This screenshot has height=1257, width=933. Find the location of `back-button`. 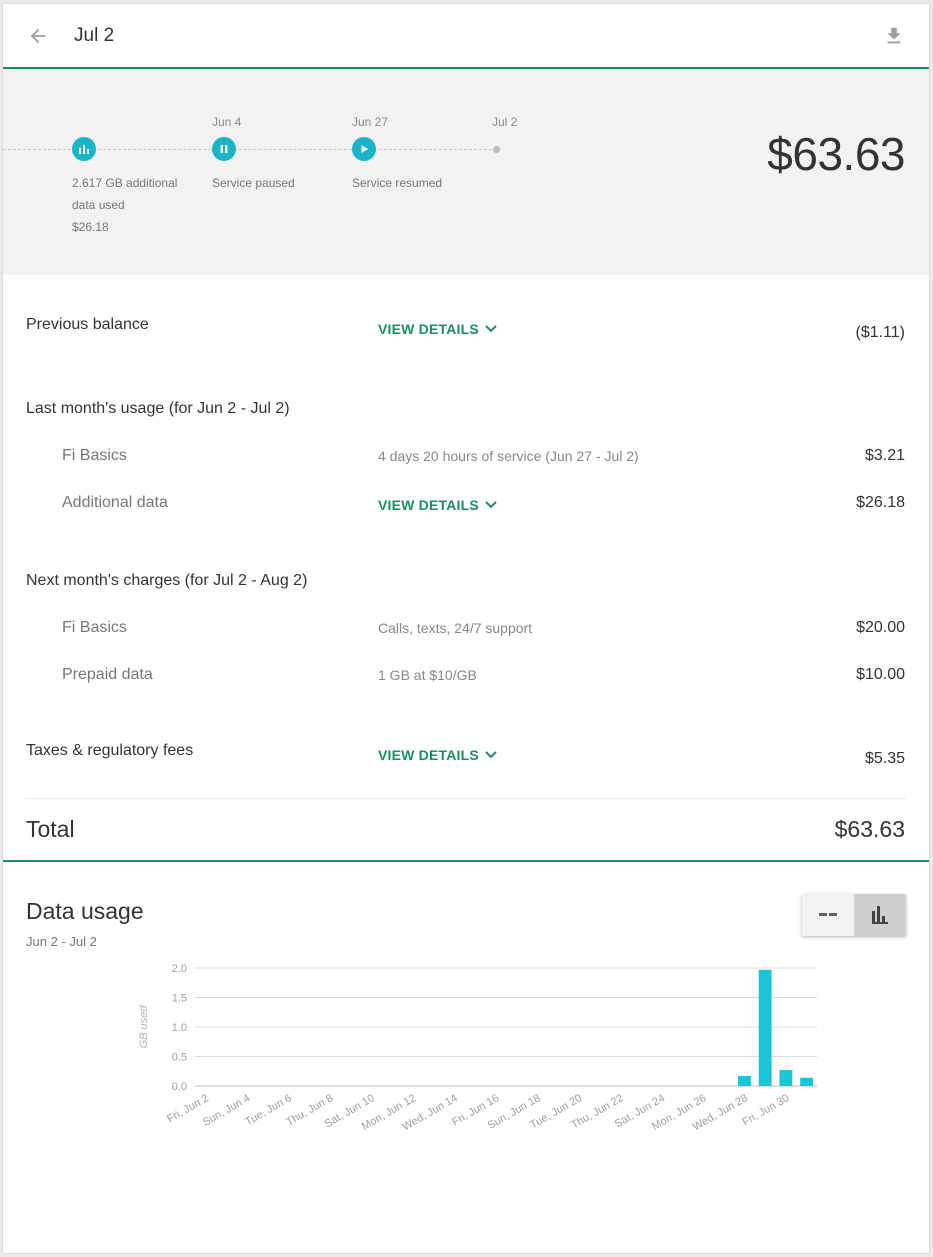

back-button is located at coordinates (38, 36).